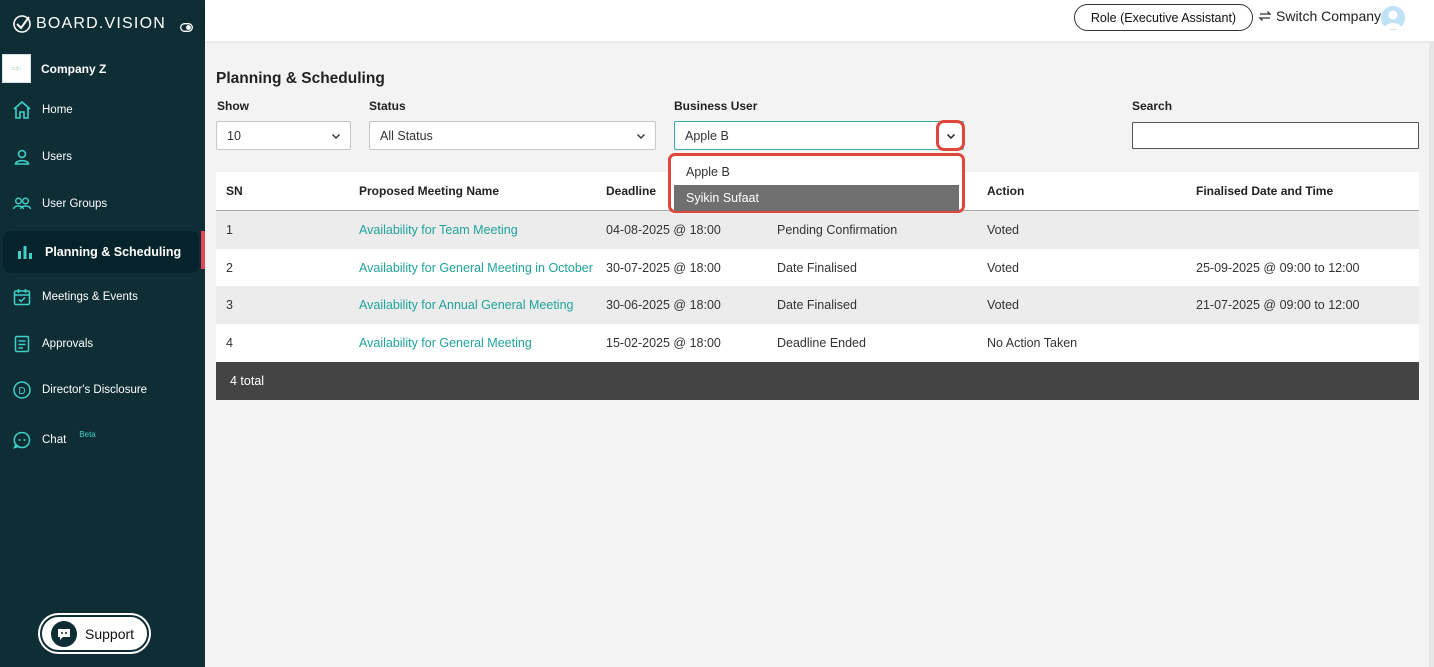 The width and height of the screenshot is (1434, 667). I want to click on status-value: All Status, so click(406, 135).